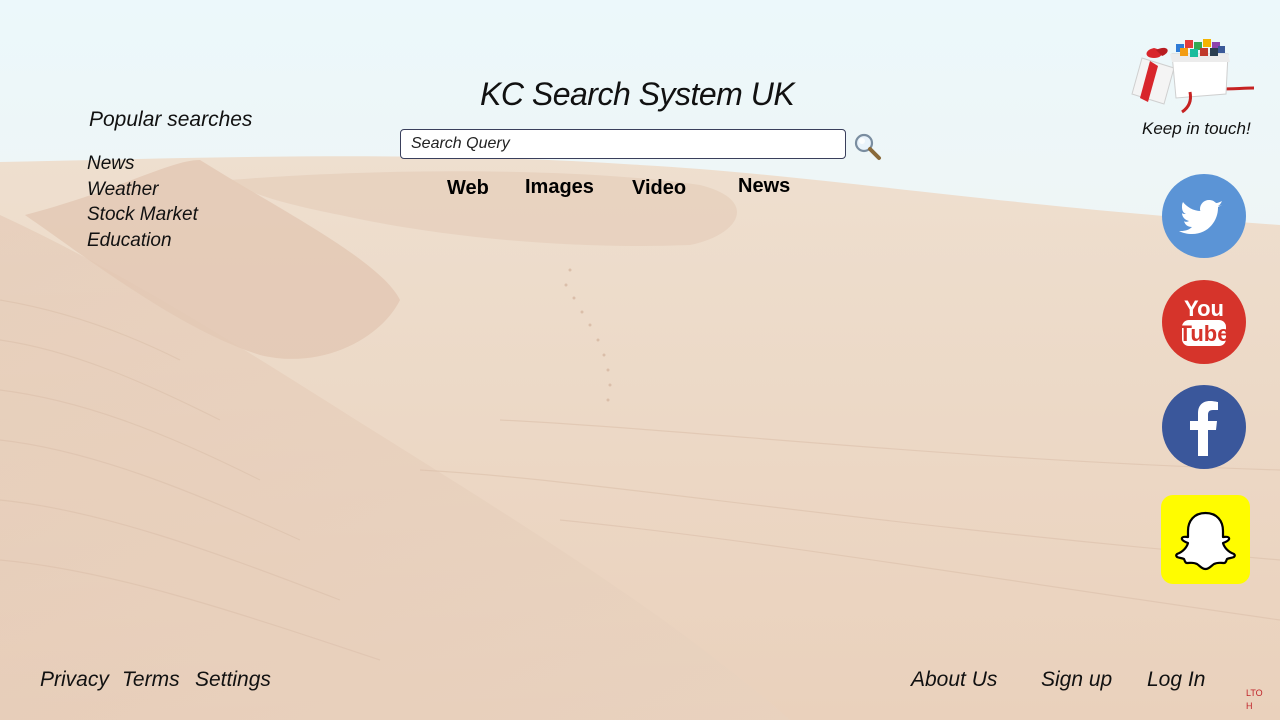 The image size is (1280, 720). Describe the element at coordinates (1204, 308) in the screenshot. I see `youtube-logo-you: You` at that location.